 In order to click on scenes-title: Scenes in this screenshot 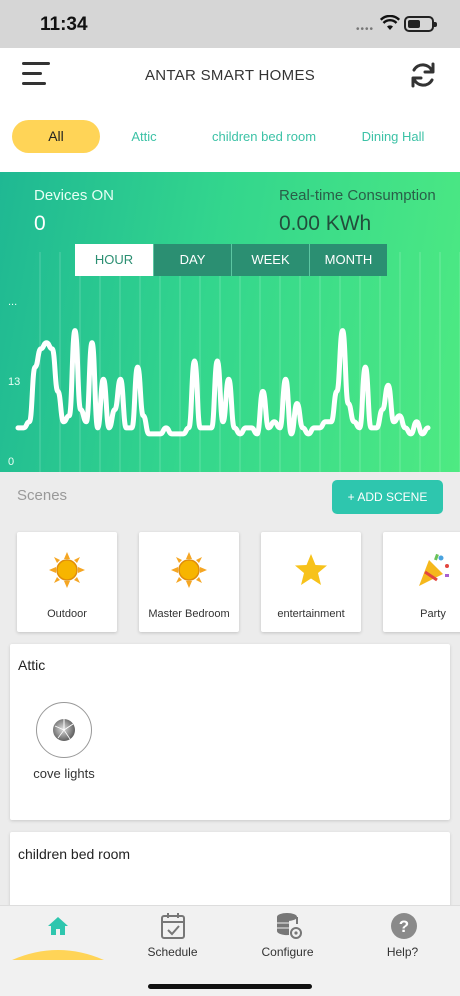, I will do `click(42, 495)`.